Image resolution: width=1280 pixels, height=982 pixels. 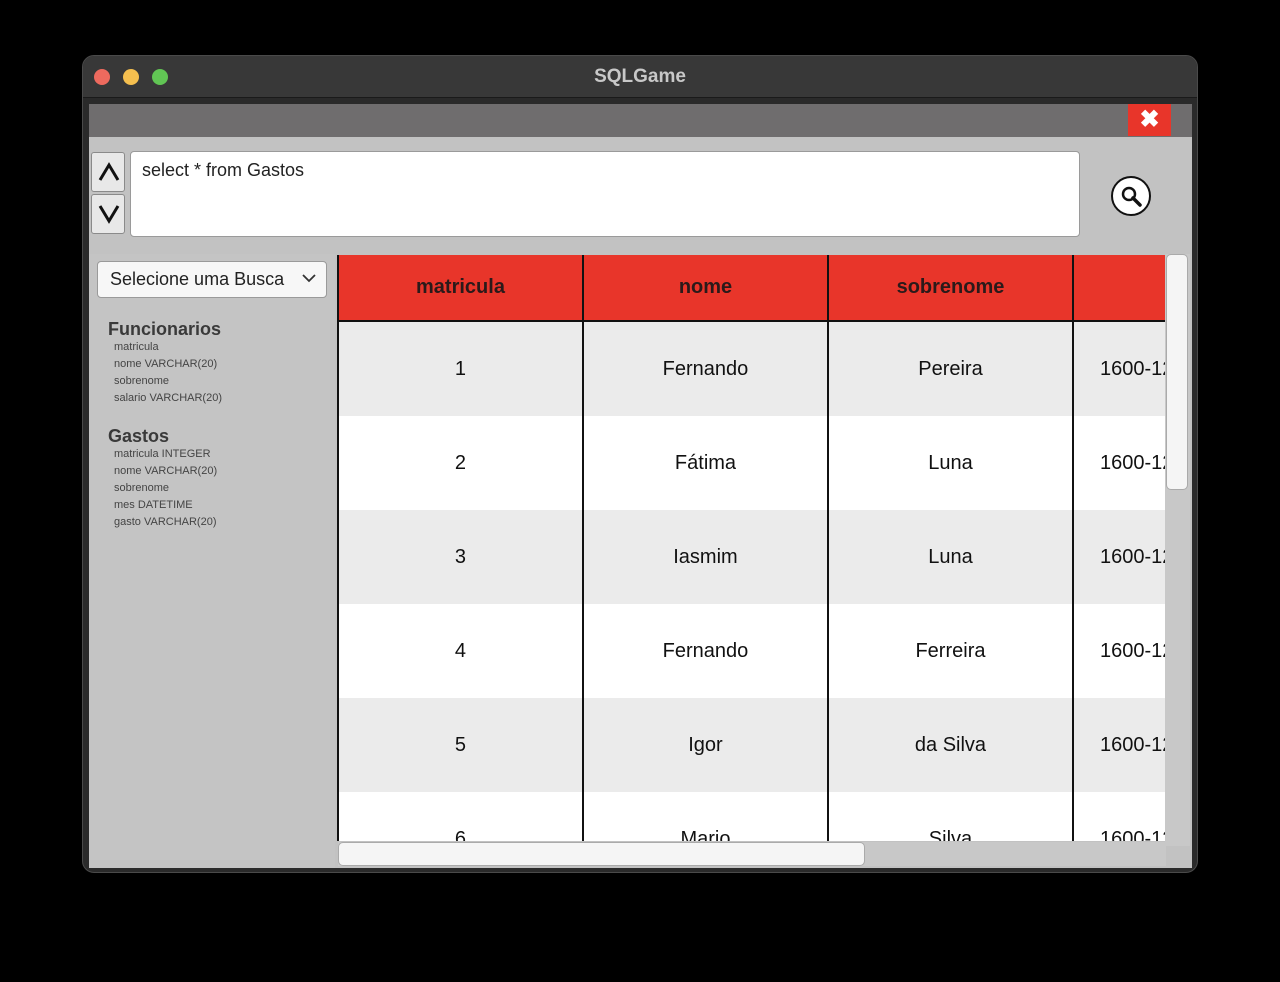 What do you see at coordinates (705, 557) in the screenshot?
I see `table-cell: Iasmim` at bounding box center [705, 557].